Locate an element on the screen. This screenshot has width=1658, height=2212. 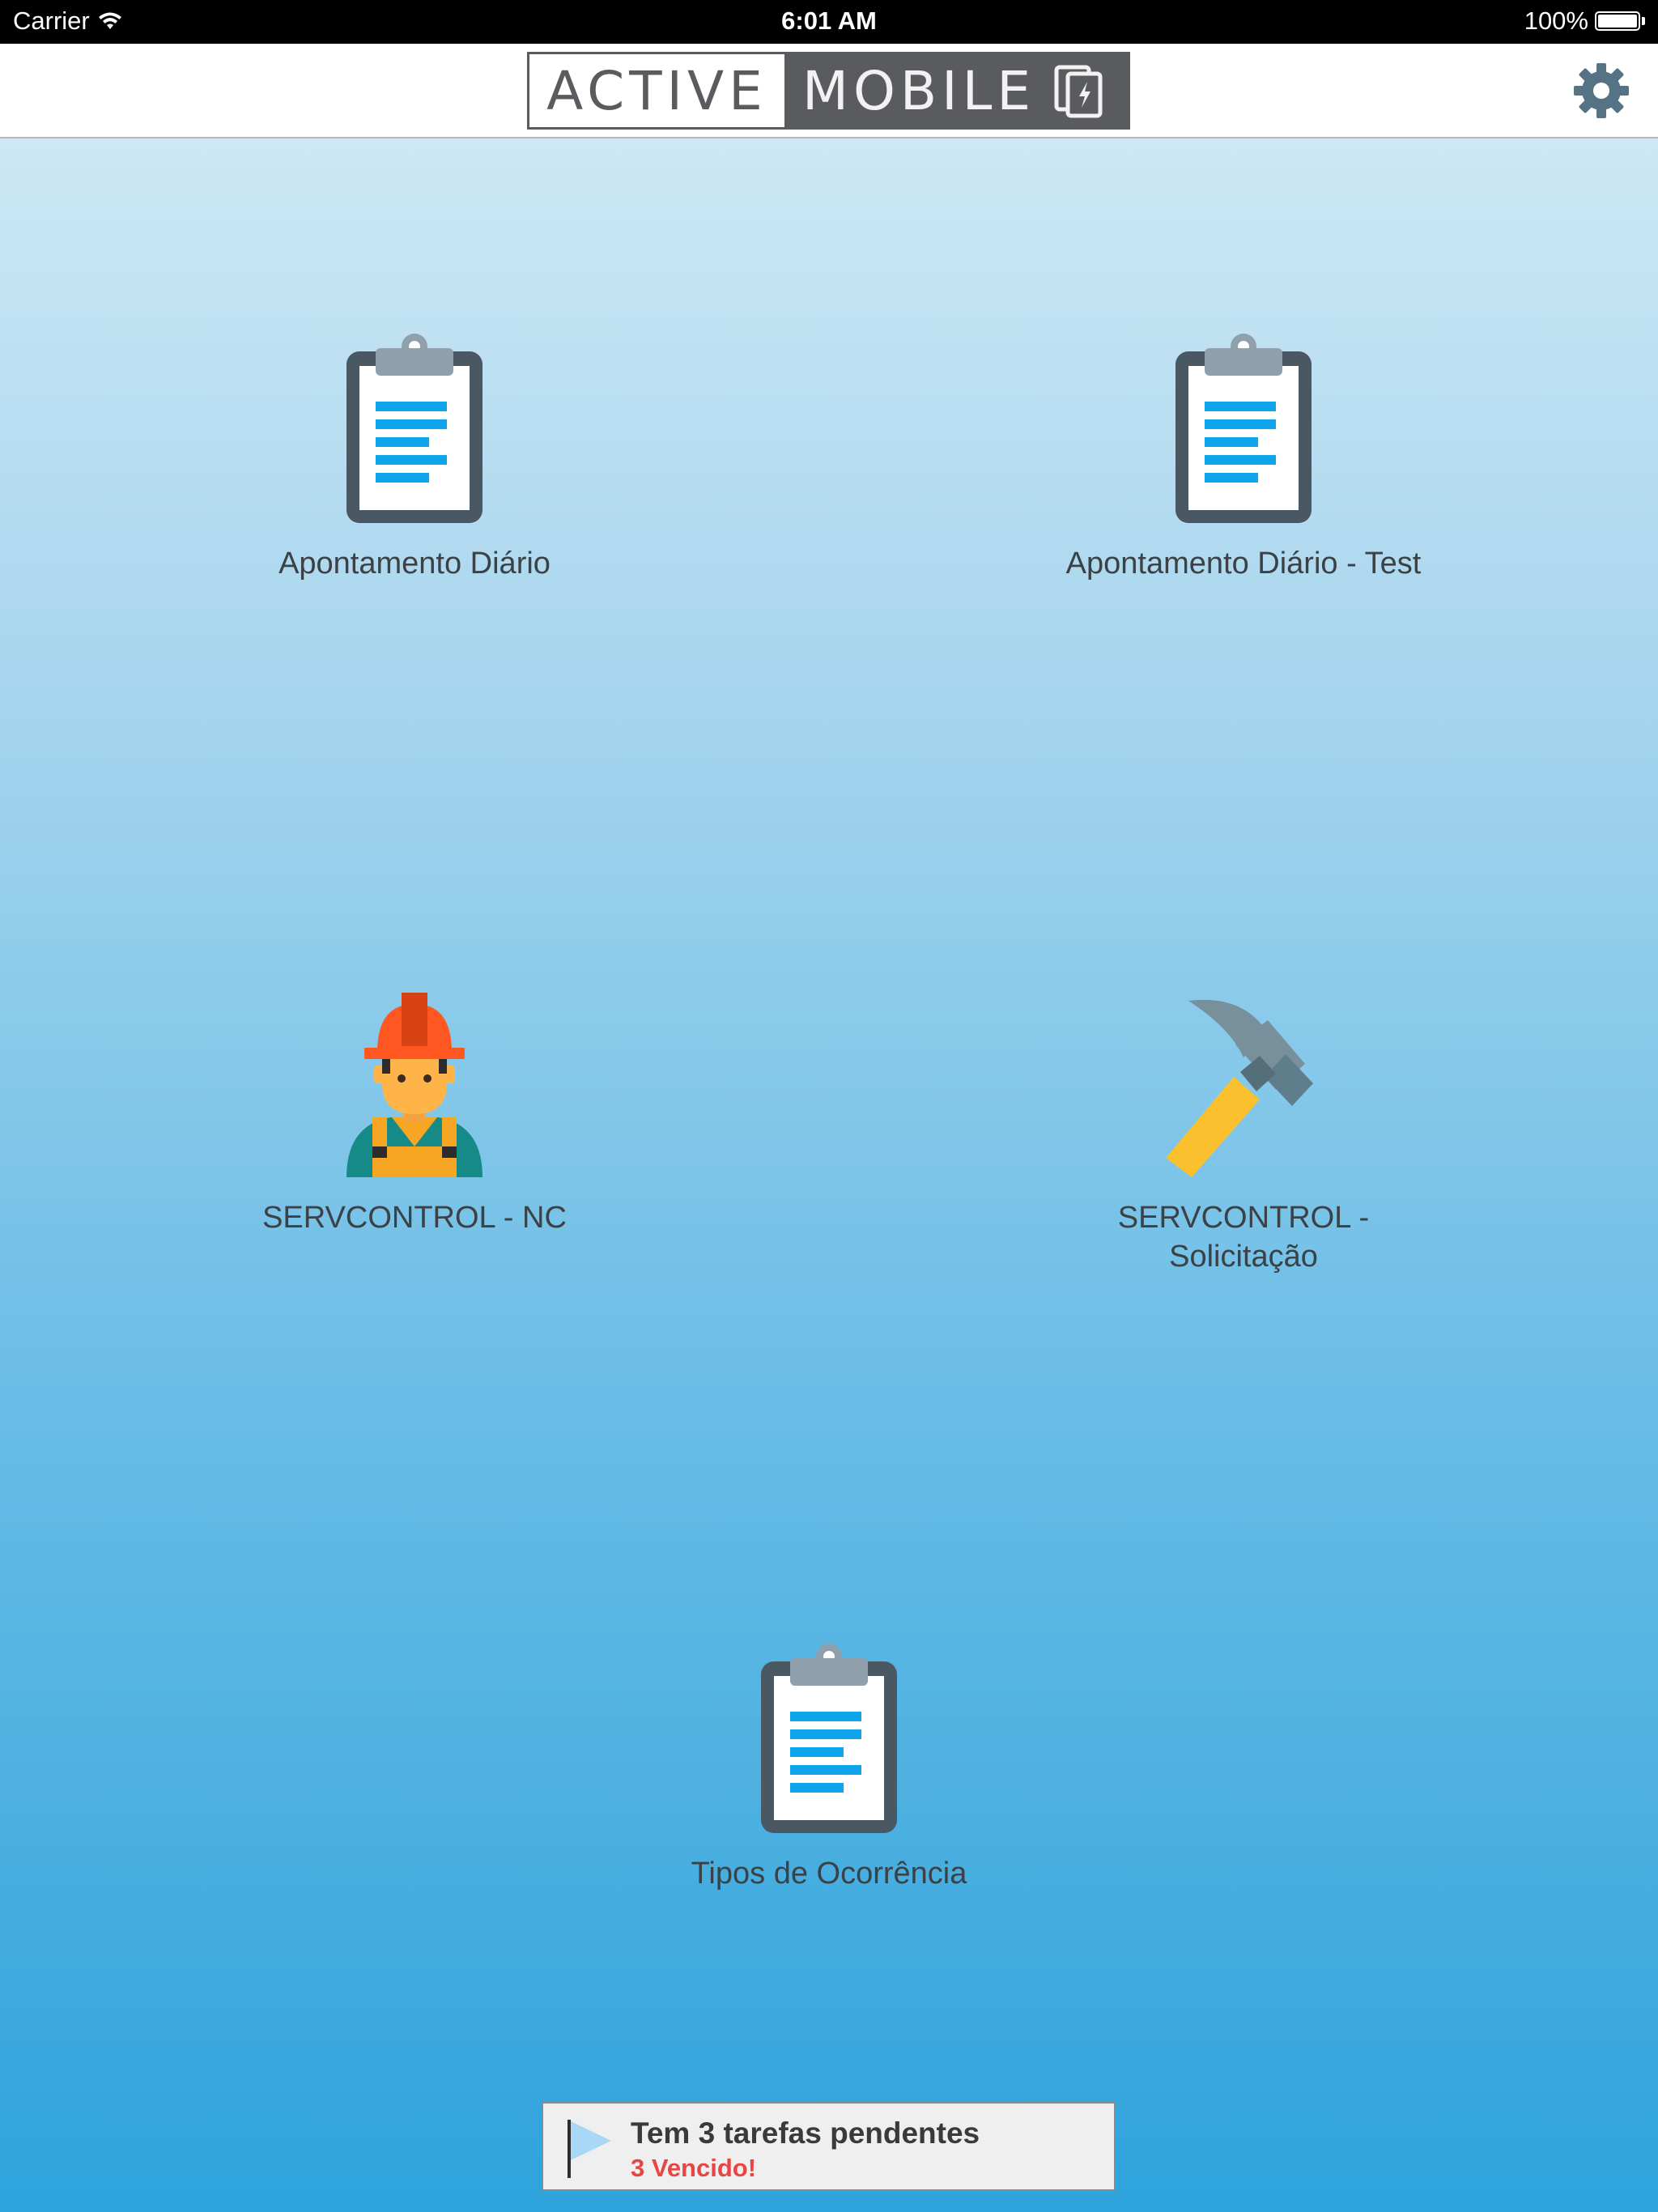
tile-servcontrol-solicitacao: SERVCONTROL - Solicitação is located at coordinates (1243, 1132).